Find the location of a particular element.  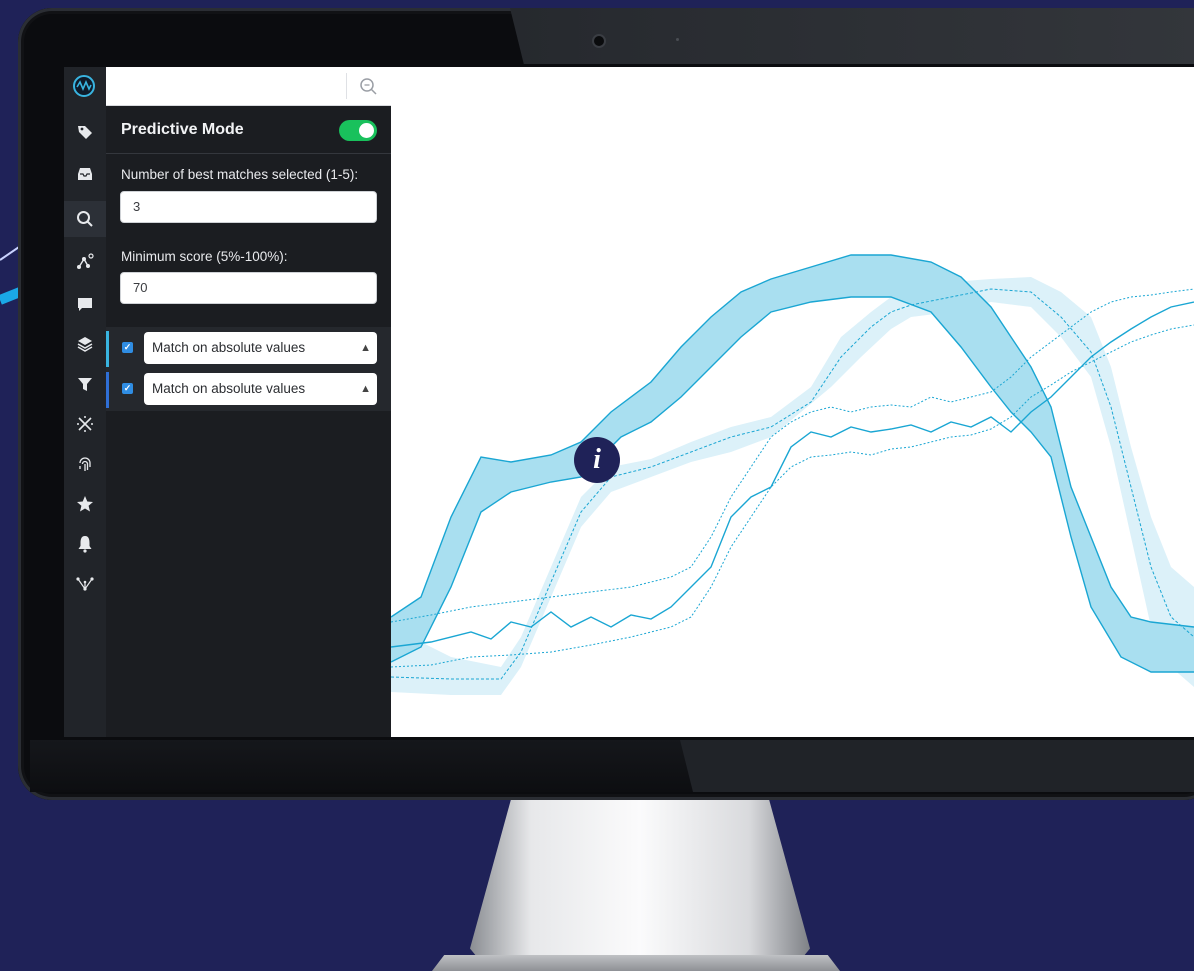

best-matches-input: 3 is located at coordinates (248, 207).